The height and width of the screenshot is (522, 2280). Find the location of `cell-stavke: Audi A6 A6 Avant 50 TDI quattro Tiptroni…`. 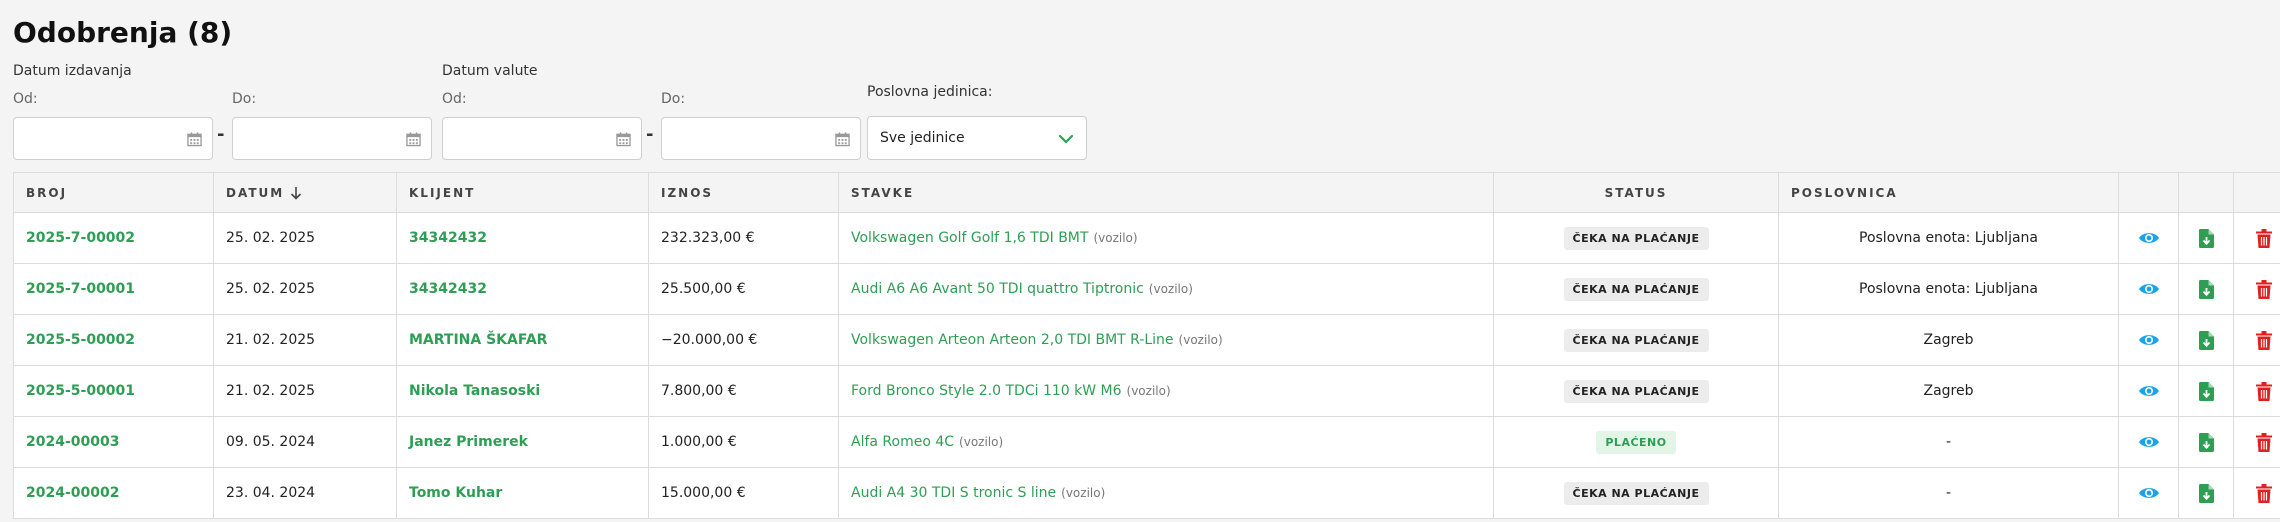

cell-stavke: Audi A6 A6 Avant 50 TDI quattro Tiptroni… is located at coordinates (1166, 289).